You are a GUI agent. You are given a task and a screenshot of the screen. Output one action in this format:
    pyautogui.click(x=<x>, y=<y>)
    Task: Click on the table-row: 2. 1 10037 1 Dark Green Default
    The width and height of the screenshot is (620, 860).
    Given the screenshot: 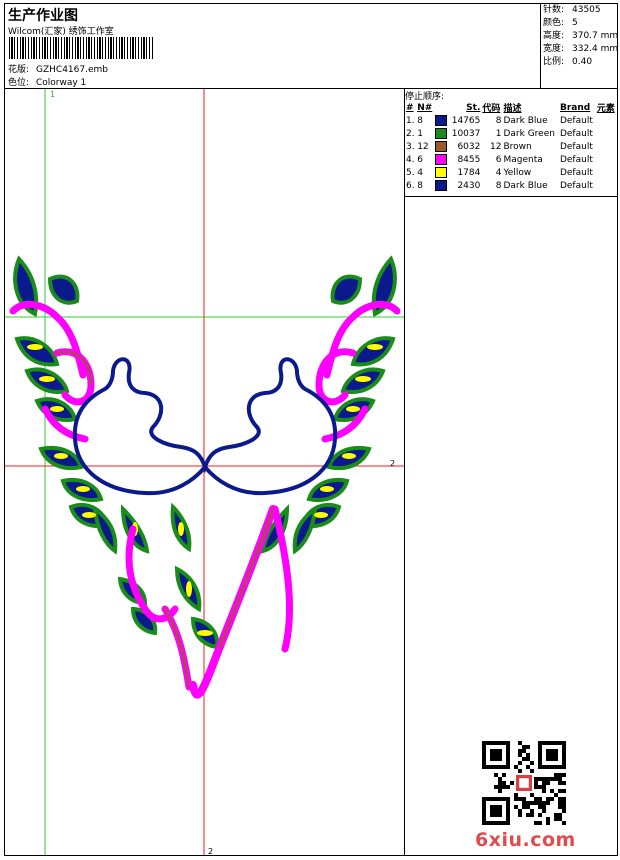 What is the action you would take?
    pyautogui.click(x=511, y=133)
    